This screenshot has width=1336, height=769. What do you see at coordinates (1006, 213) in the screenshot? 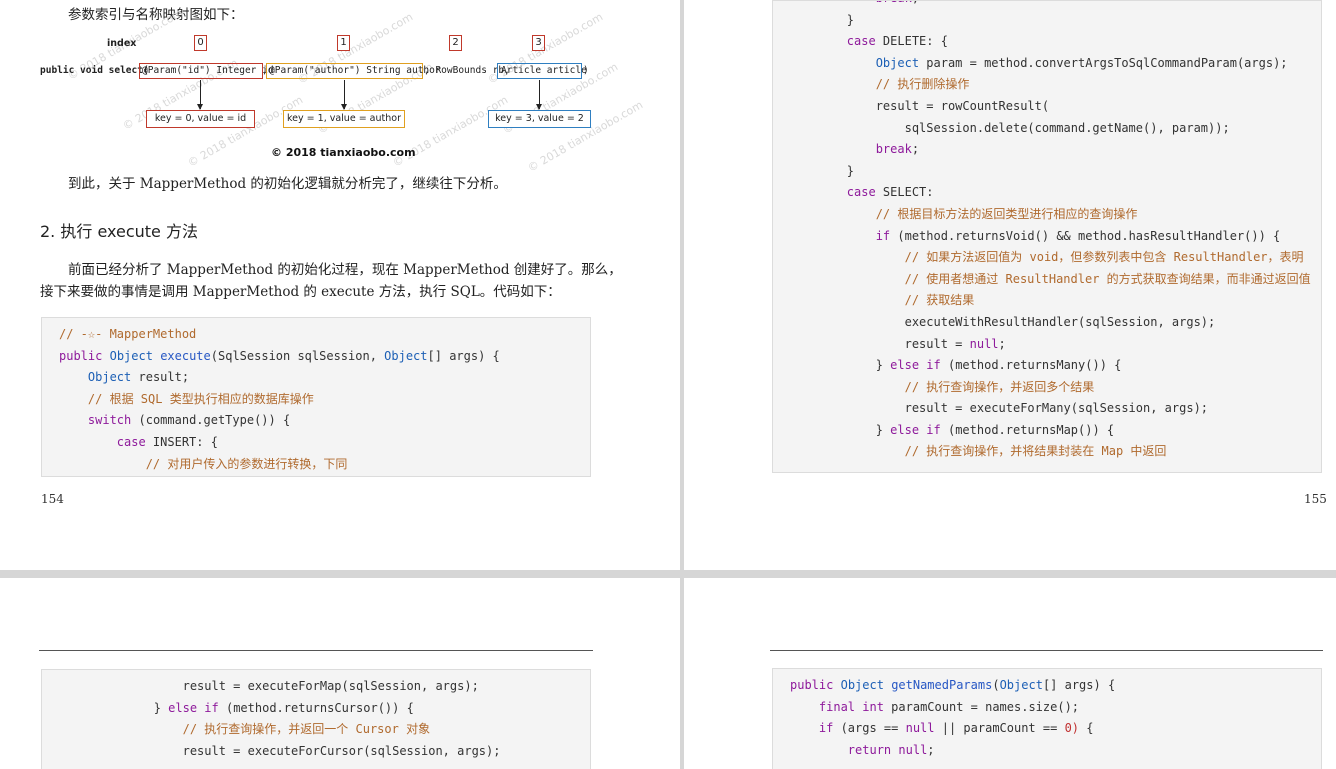
I see `code-line: // 根据目标方法的返回类型进行相应的查询操作` at bounding box center [1006, 213].